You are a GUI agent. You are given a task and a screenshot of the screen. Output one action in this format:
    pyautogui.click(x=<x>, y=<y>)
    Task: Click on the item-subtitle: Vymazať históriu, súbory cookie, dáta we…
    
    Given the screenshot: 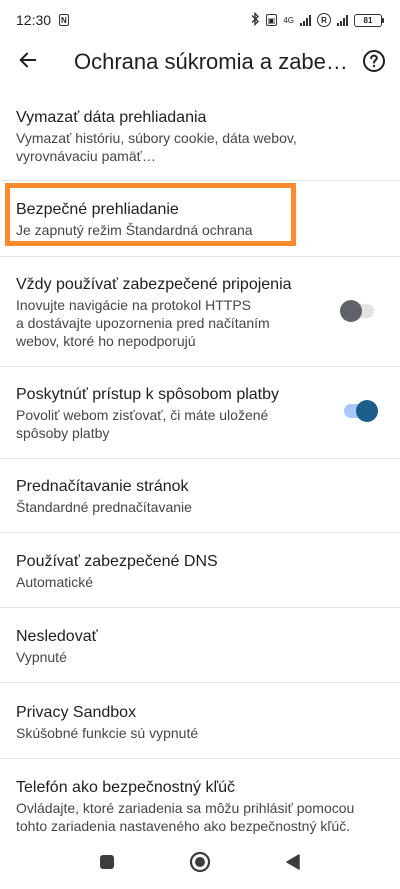 What is the action you would take?
    pyautogui.click(x=200, y=147)
    